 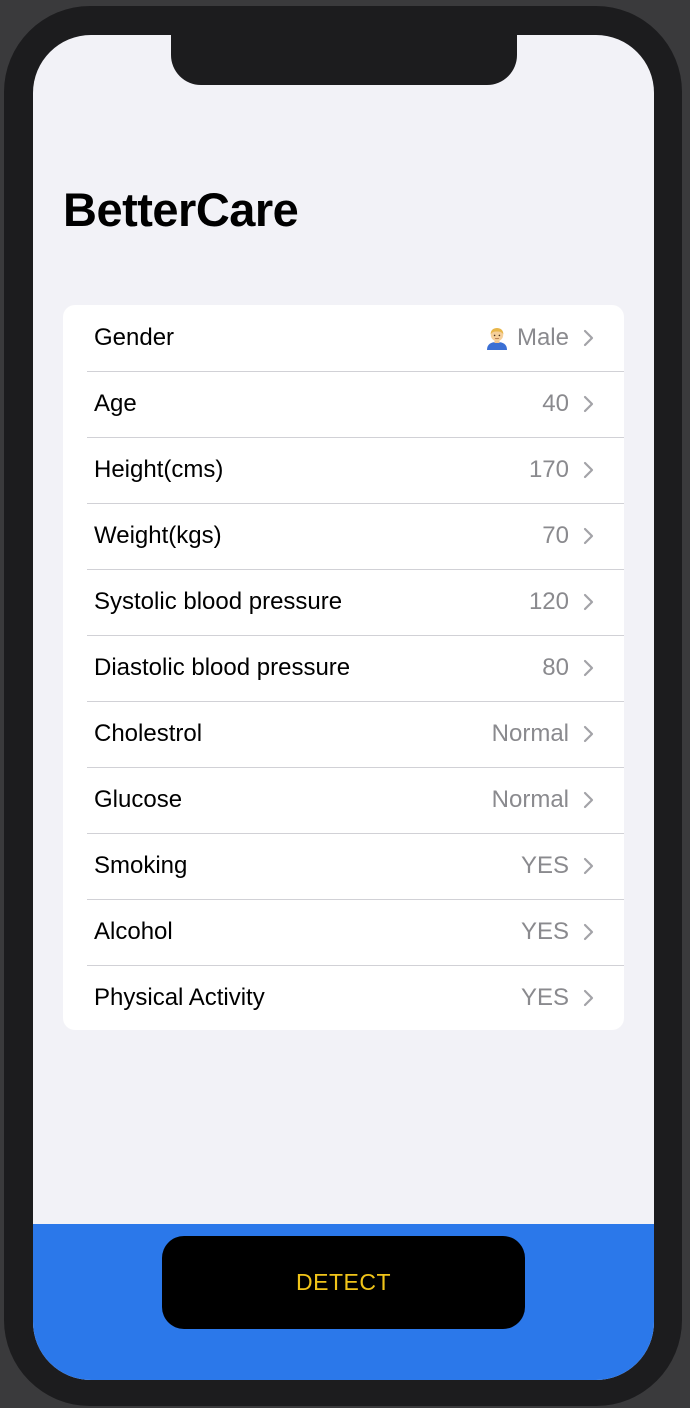 I want to click on bottom-bar: DETECT, so click(x=343, y=1302).